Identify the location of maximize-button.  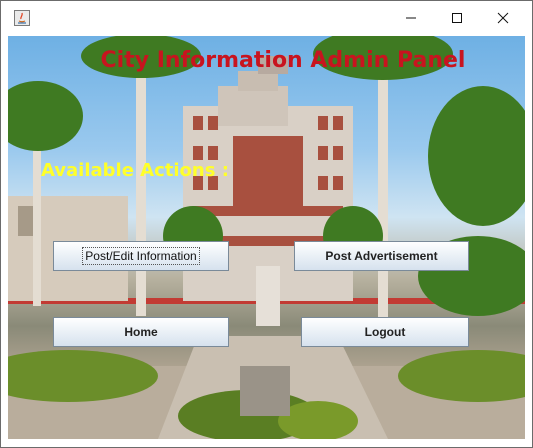
(457, 17).